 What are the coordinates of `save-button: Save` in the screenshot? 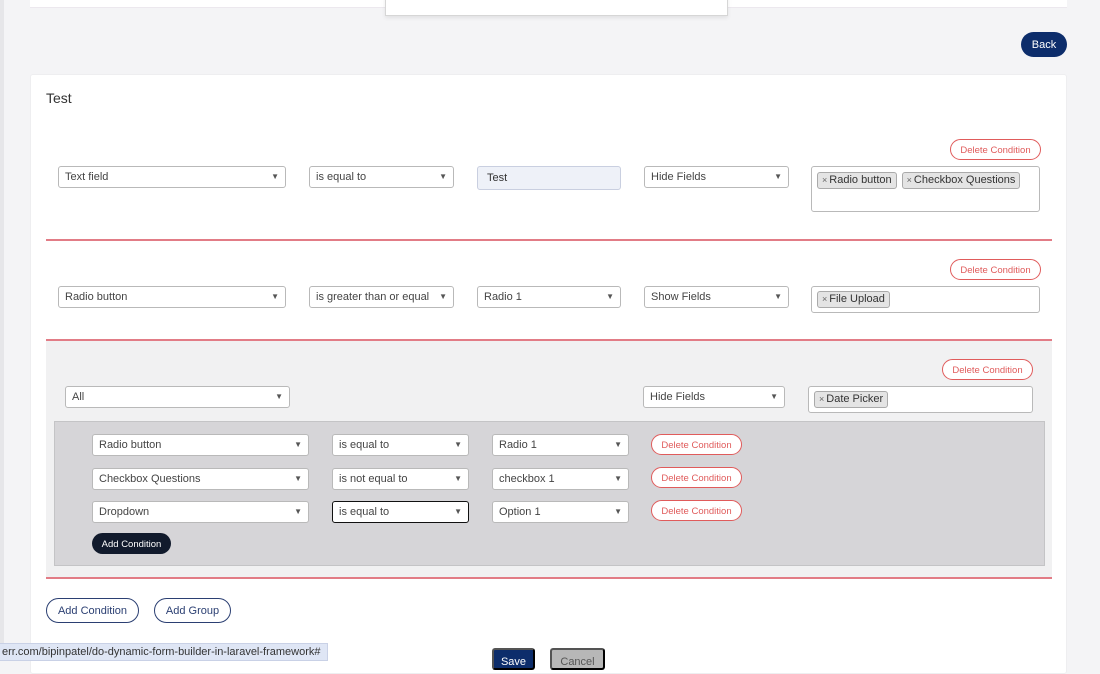 It's located at (513, 659).